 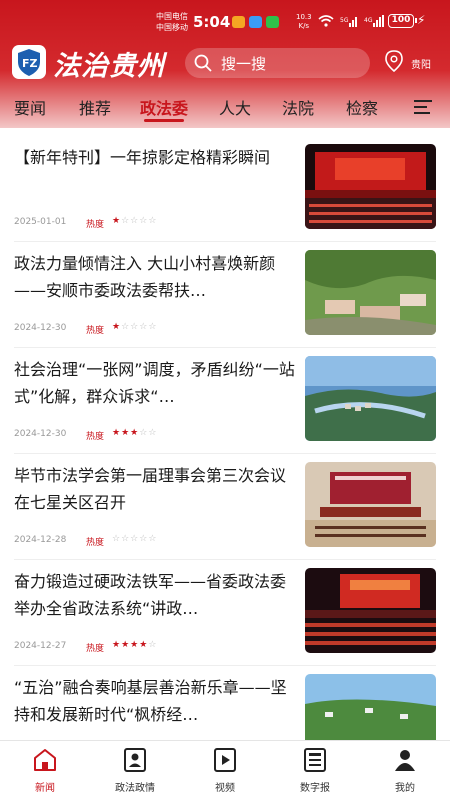 I want to click on heat-rating: ☆☆☆☆☆, so click(x=134, y=539).